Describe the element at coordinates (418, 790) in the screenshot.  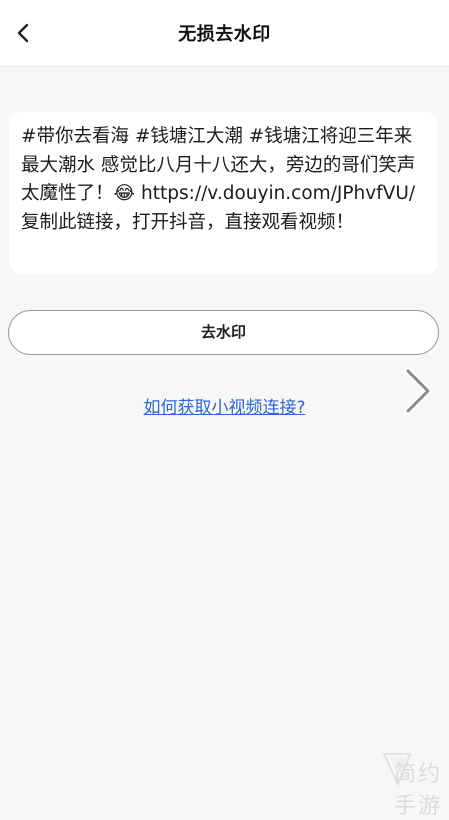
I see `watermark-text: 简约手游` at that location.